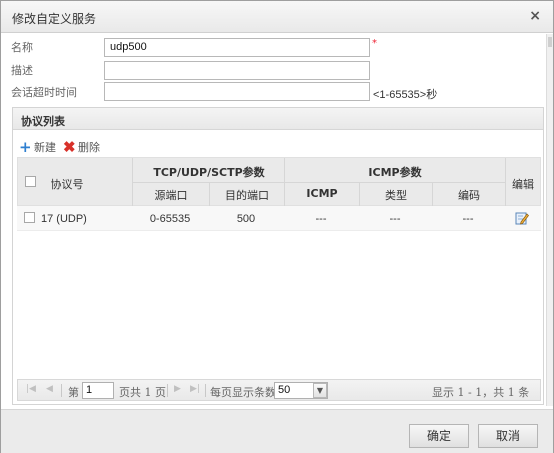  What do you see at coordinates (29, 217) in the screenshot?
I see `row-checkbox` at bounding box center [29, 217].